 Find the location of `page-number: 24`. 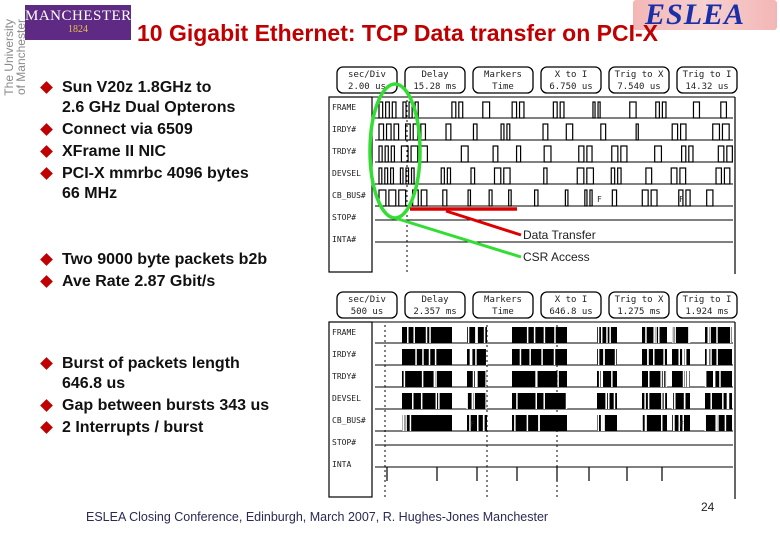

page-number: 24 is located at coordinates (708, 507).